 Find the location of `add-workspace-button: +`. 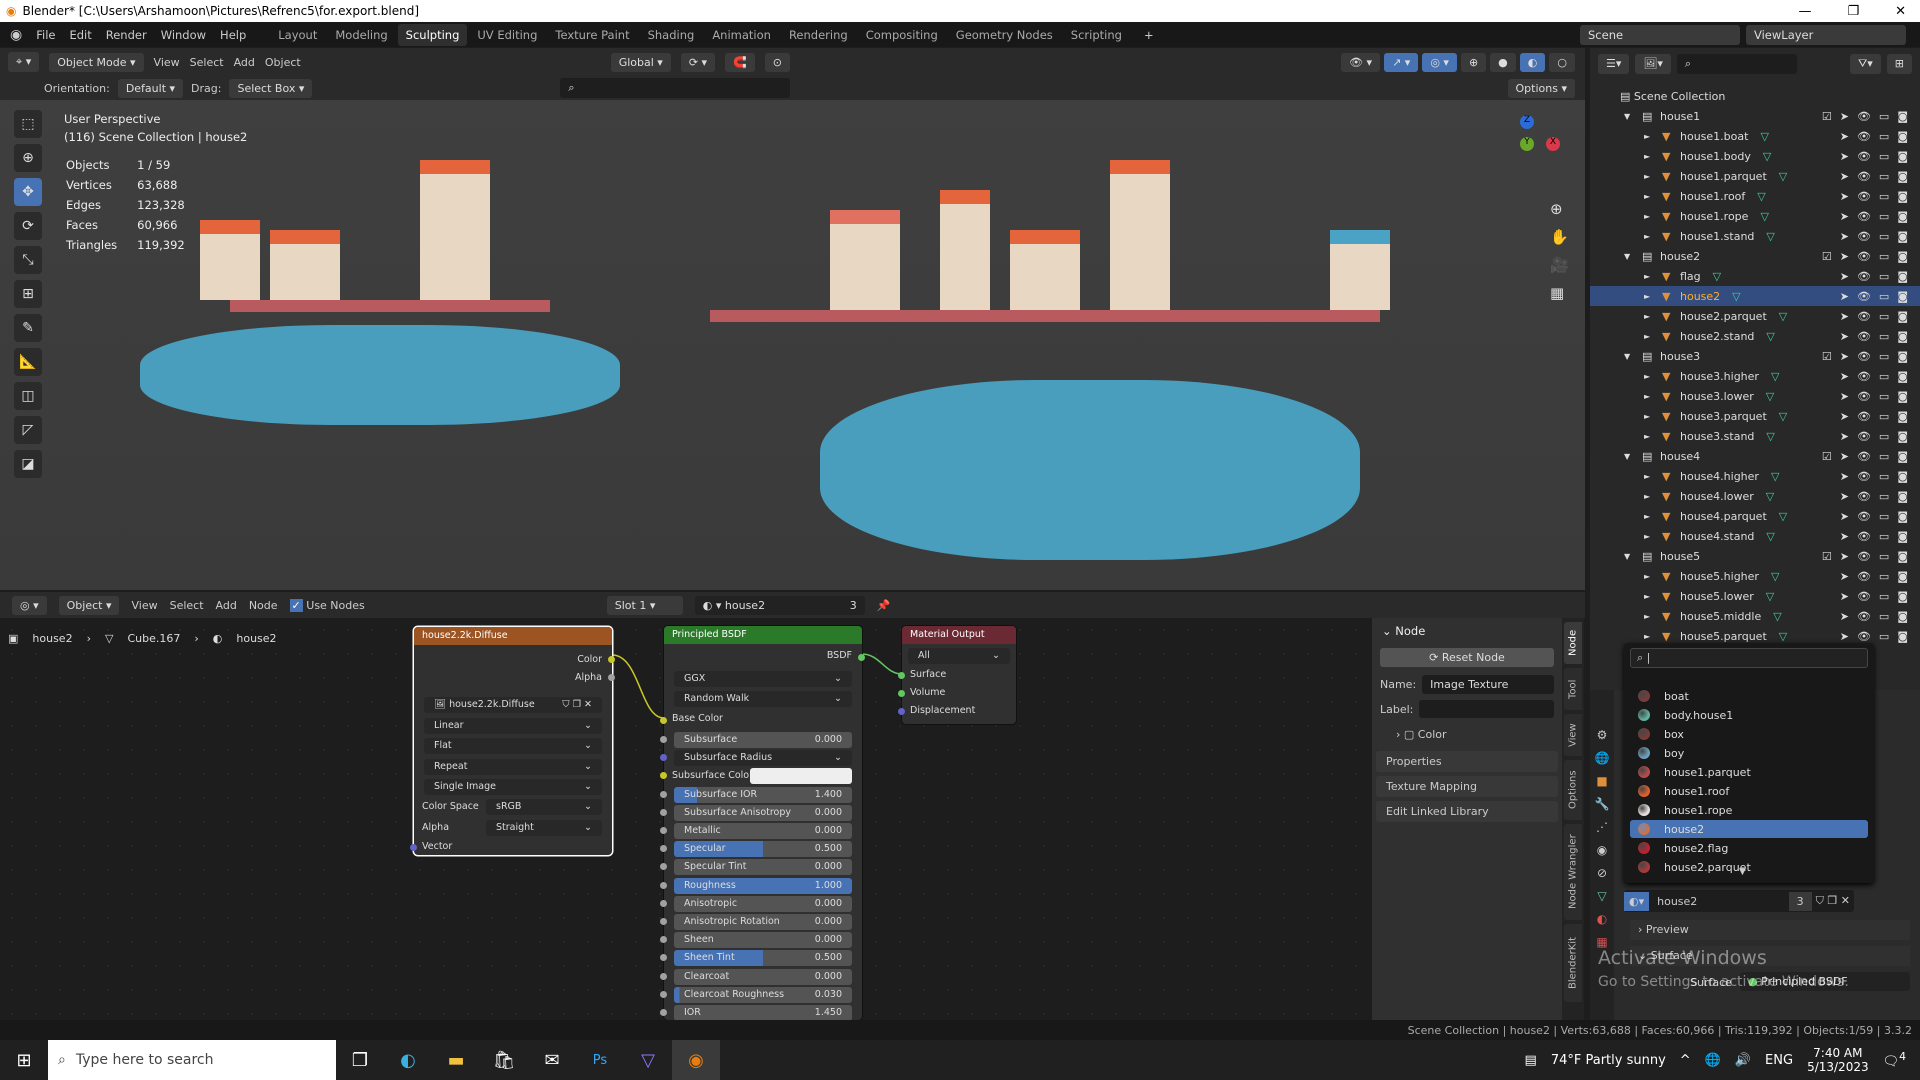

add-workspace-button: + is located at coordinates (1149, 35).